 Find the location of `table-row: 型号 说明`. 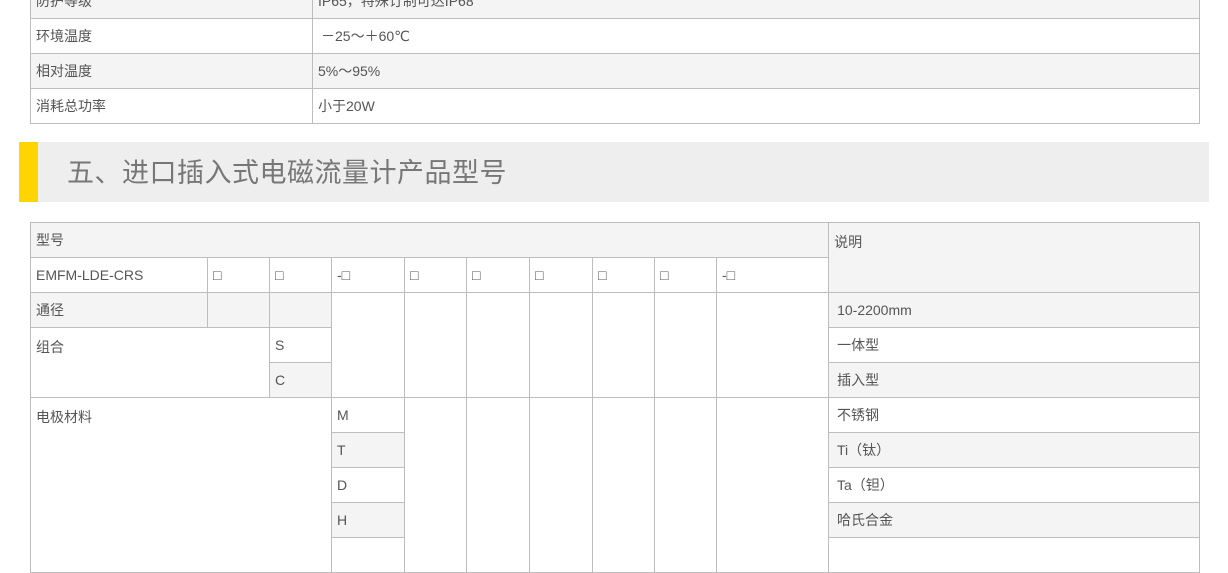

table-row: 型号 说明 is located at coordinates (615, 257).